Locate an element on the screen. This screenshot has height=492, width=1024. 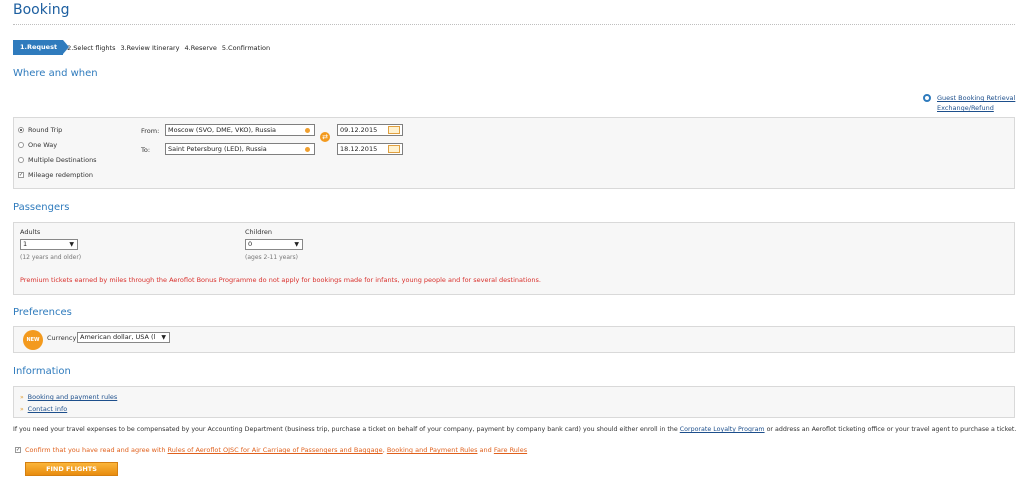
fare-rules-link: Fare Rules is located at coordinates (510, 450).